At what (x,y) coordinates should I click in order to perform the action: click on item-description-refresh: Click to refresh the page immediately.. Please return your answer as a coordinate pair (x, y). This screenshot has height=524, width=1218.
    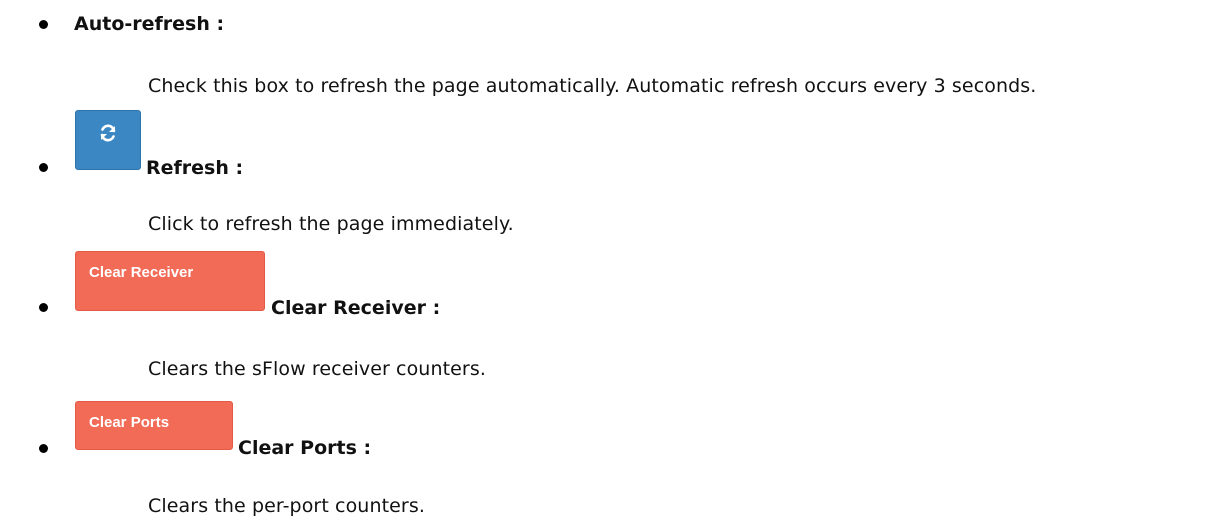
    Looking at the image, I should click on (331, 224).